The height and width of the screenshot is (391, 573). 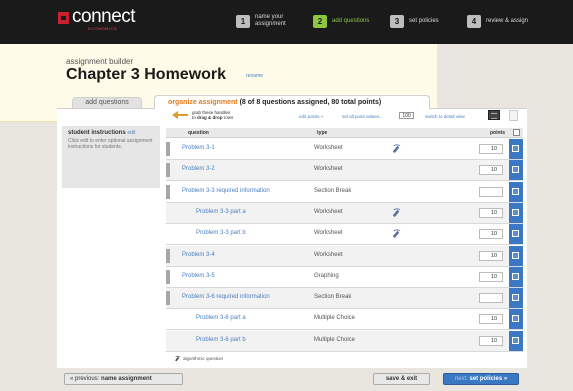 What do you see at coordinates (397, 21) in the screenshot?
I see `step-number: 3` at bounding box center [397, 21].